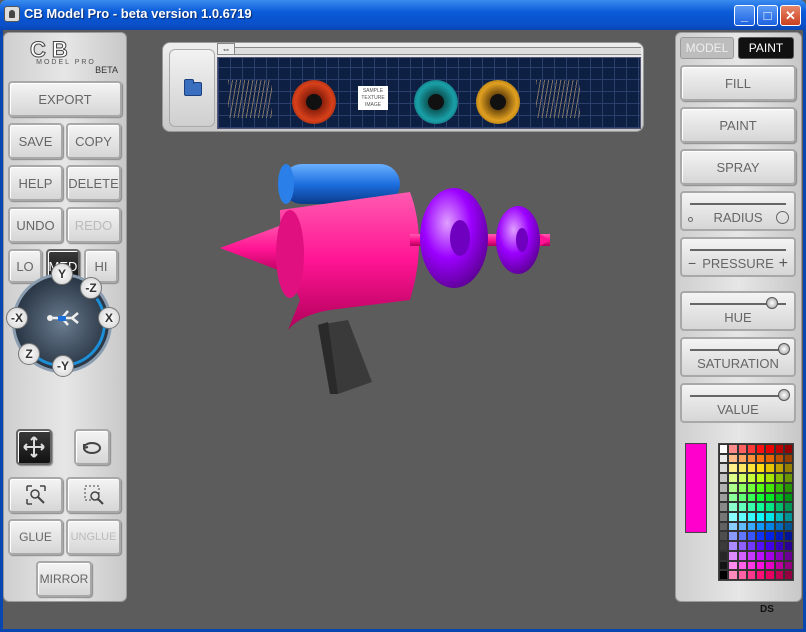  What do you see at coordinates (35, 141) in the screenshot?
I see `save-button: SAVE` at bounding box center [35, 141].